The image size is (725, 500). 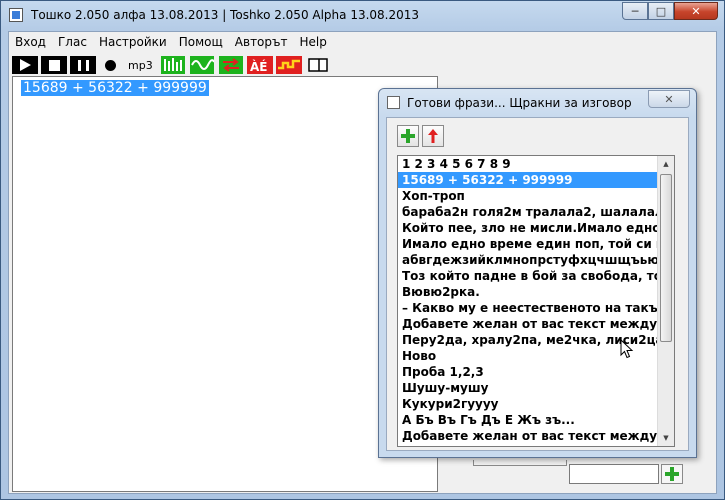 What do you see at coordinates (635, 11) in the screenshot?
I see `minimize-button: ─` at bounding box center [635, 11].